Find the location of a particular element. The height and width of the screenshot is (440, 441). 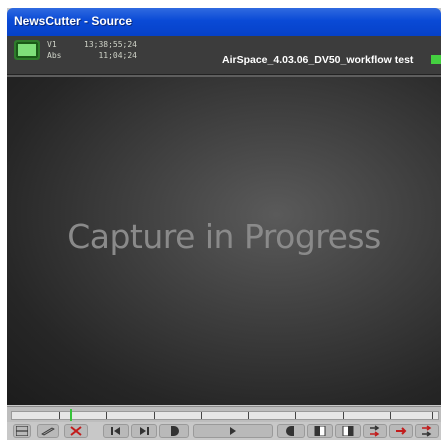

menu-button is located at coordinates (22, 431).